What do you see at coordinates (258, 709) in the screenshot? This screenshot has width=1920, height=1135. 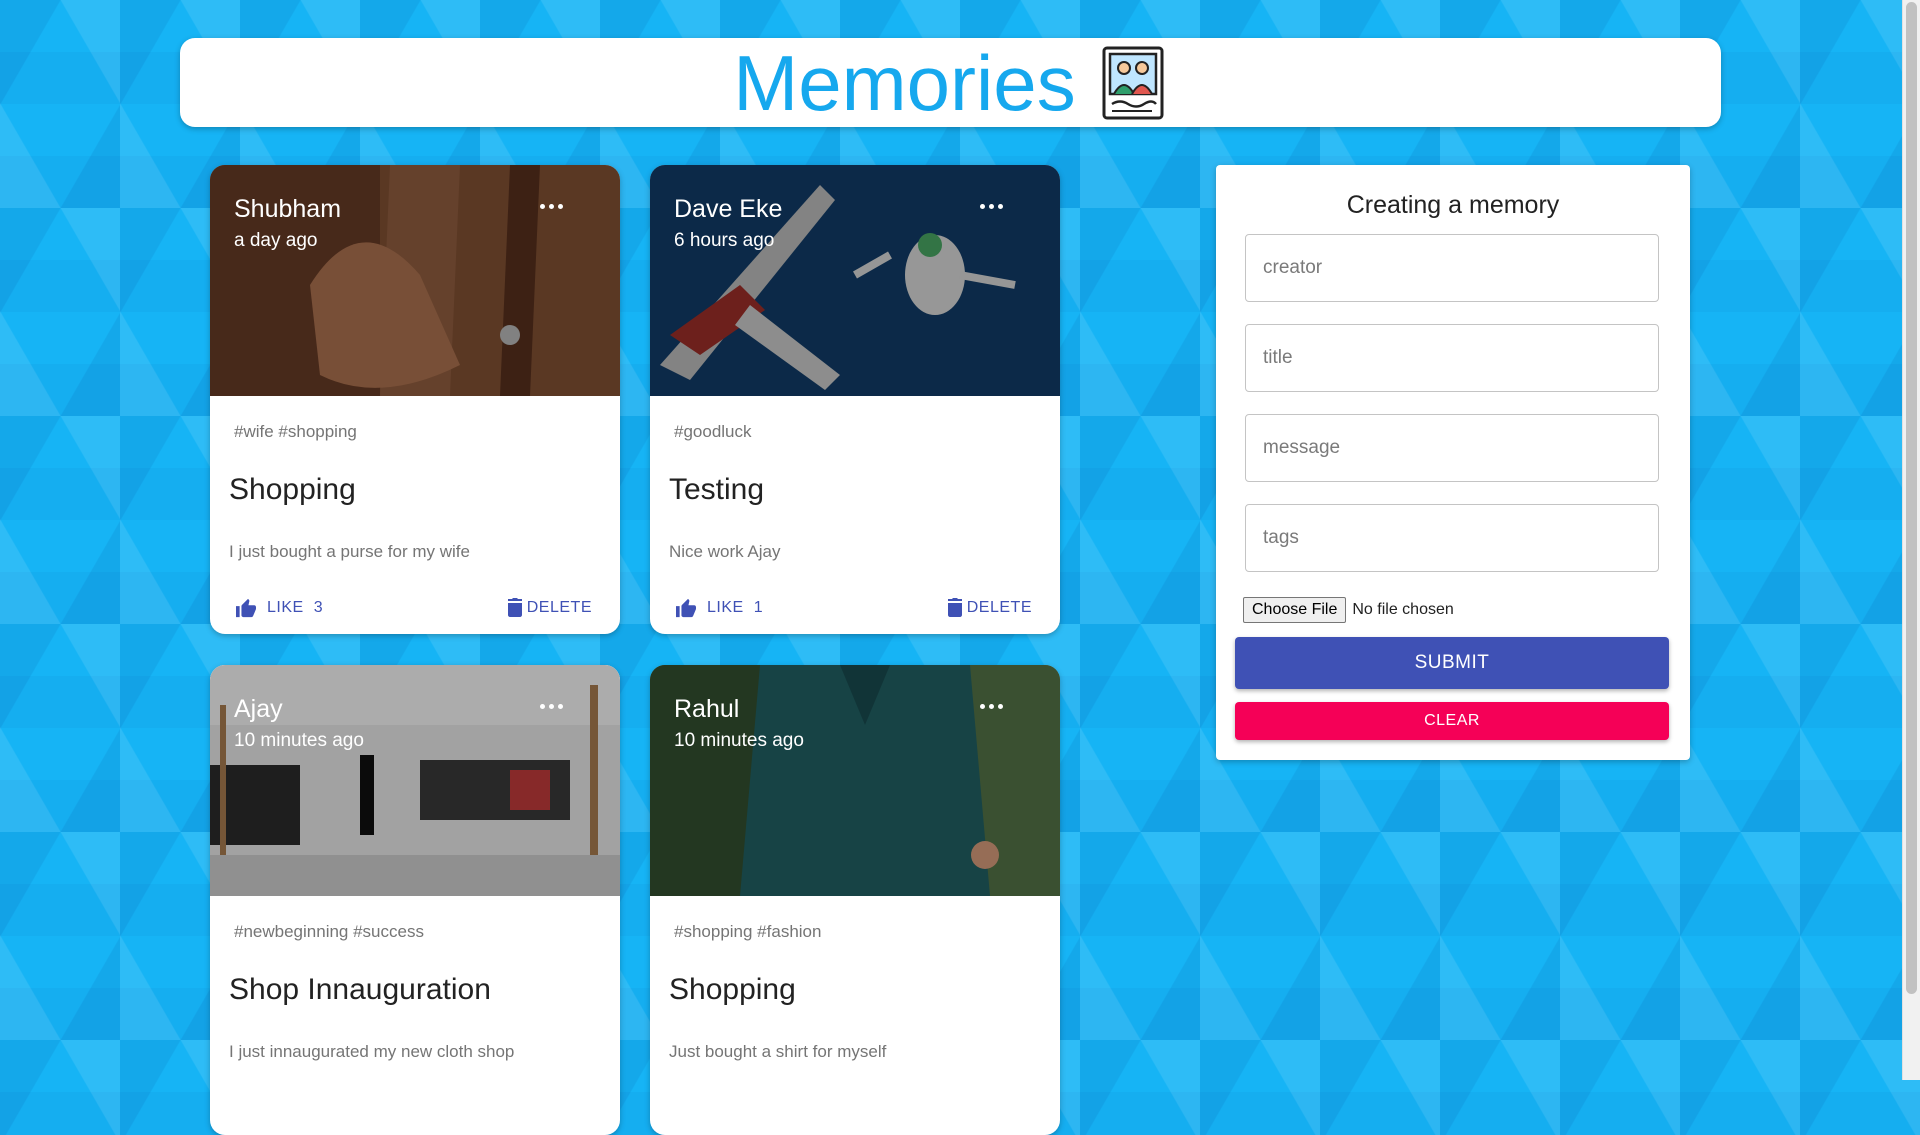 I see `card-creator: Ajay` at bounding box center [258, 709].